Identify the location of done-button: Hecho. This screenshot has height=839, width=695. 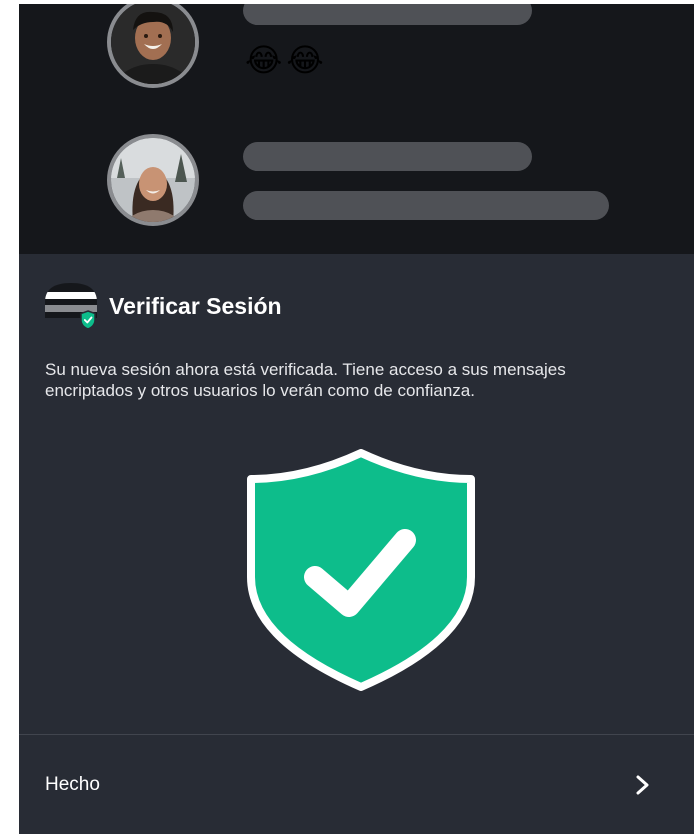
(356, 784).